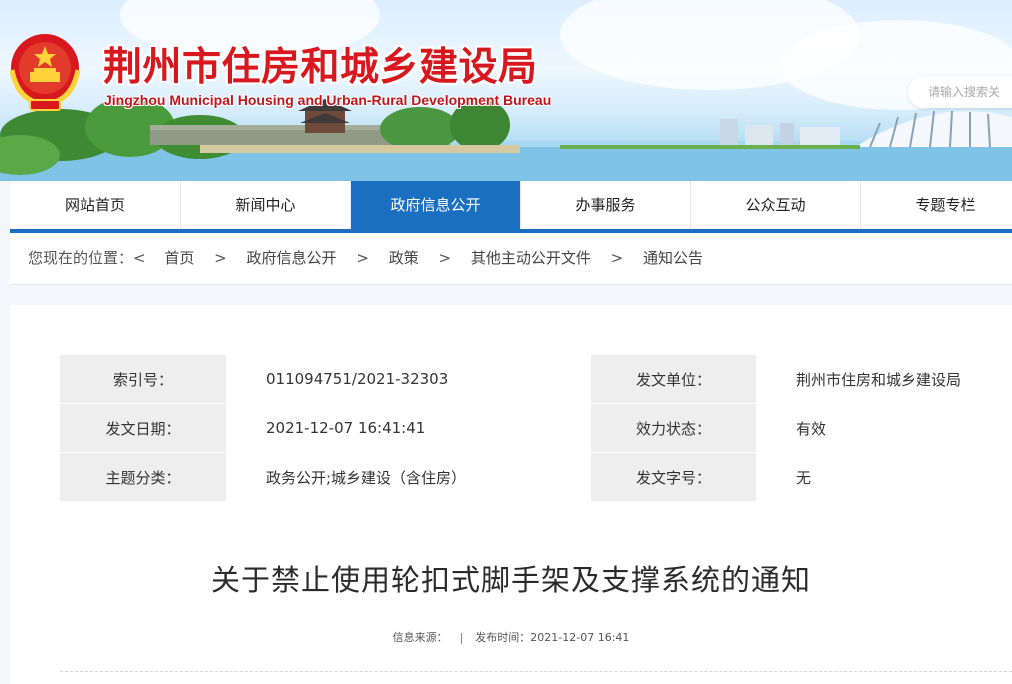 This screenshot has height=684, width=1012. I want to click on national-emblem-icon, so click(45, 72).